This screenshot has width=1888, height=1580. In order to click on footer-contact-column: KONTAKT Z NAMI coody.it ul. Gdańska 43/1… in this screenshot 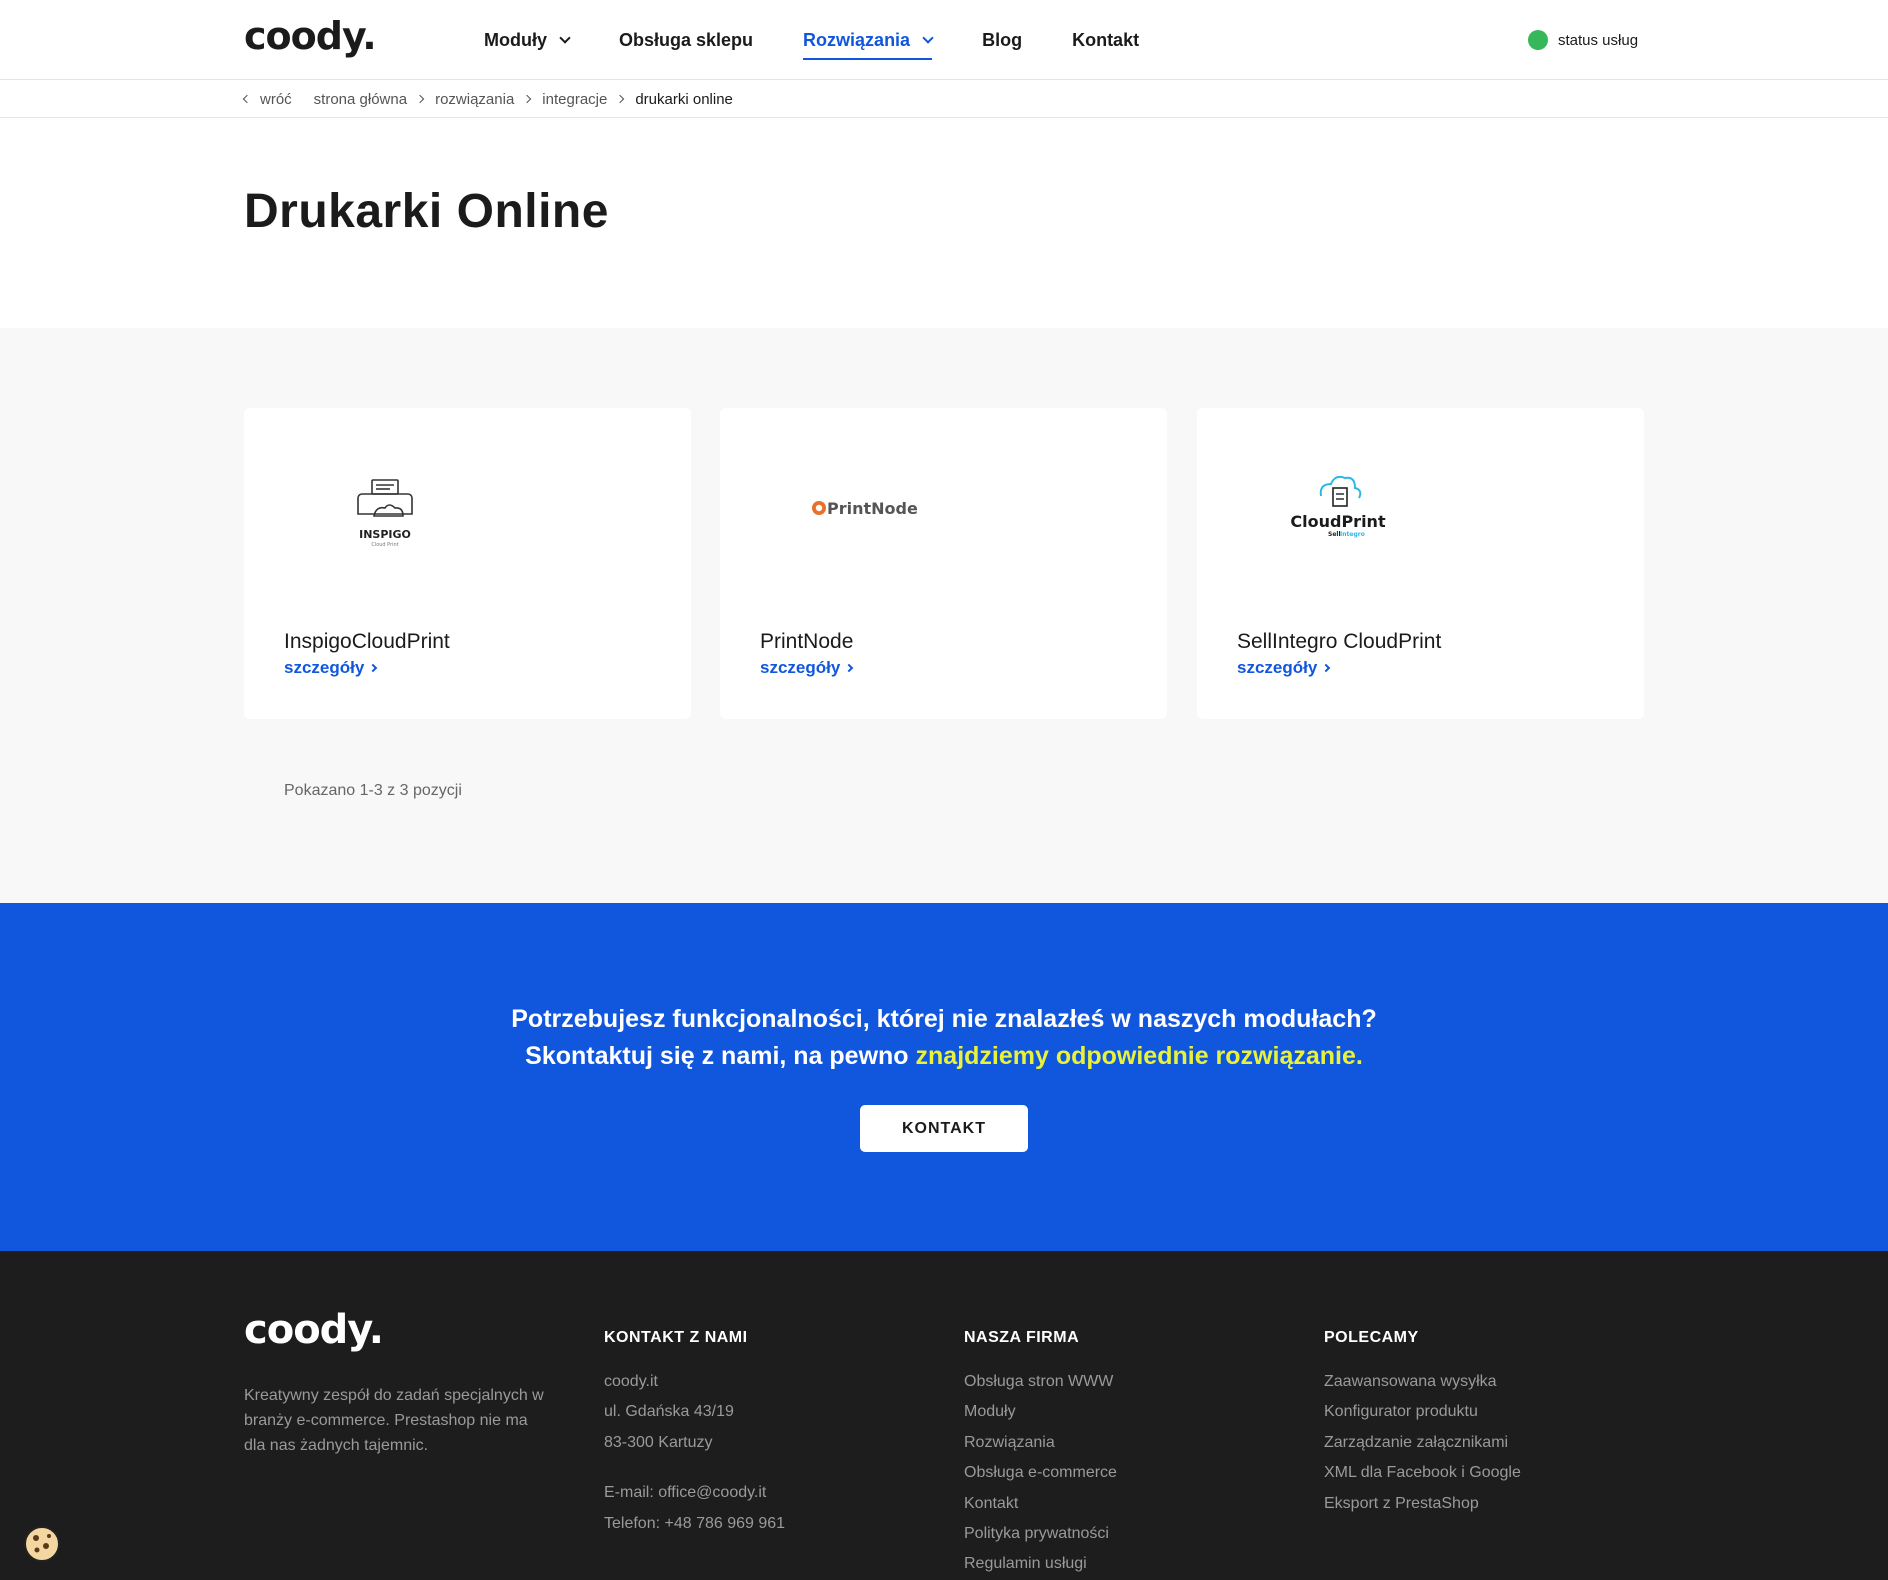, I will do `click(694, 1434)`.